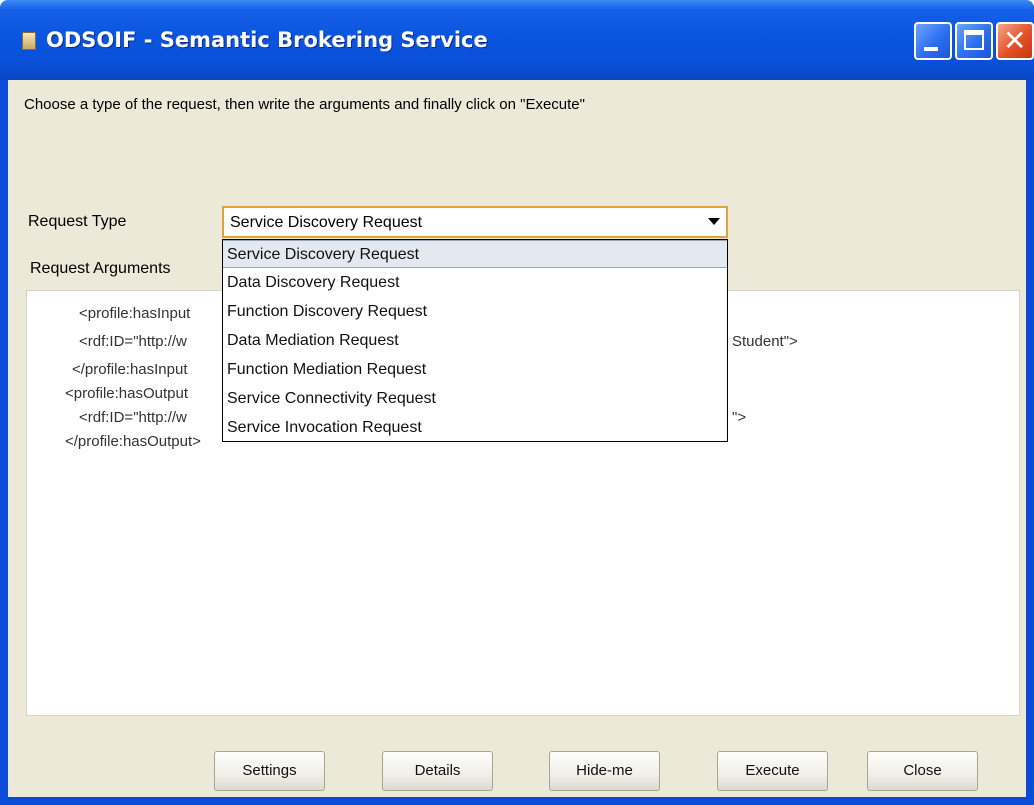 This screenshot has width=1034, height=805. What do you see at coordinates (475, 370) in the screenshot?
I see `dropdown-option-function-mediation: Function Mediation Request` at bounding box center [475, 370].